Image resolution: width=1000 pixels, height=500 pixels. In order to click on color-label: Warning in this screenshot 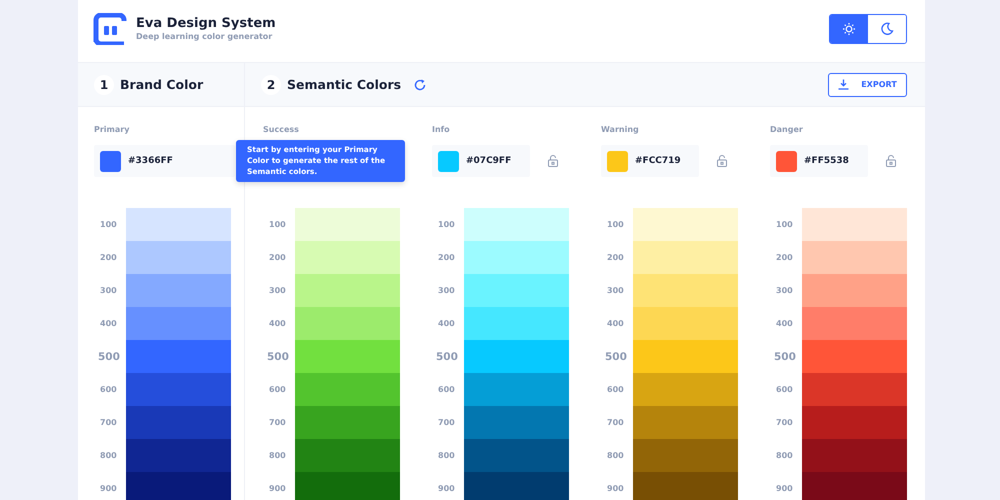, I will do `click(620, 130)`.